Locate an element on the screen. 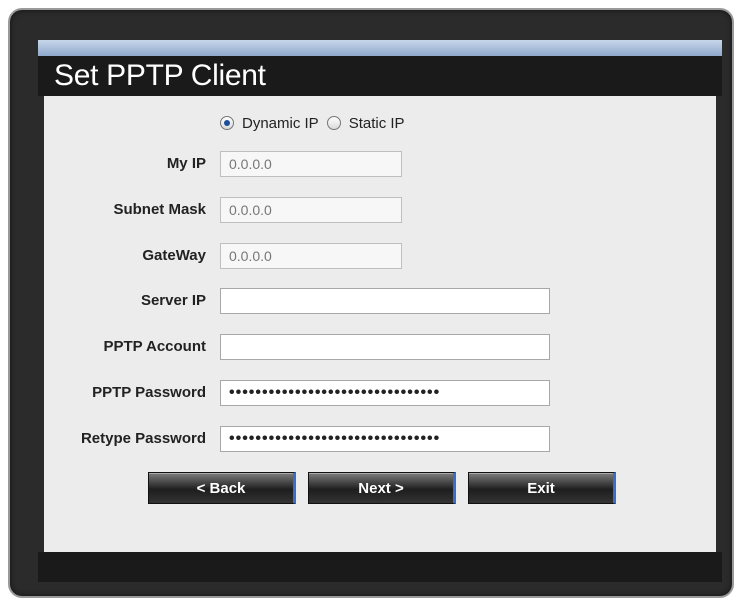 The height and width of the screenshot is (603, 744). my-ip-label: My IP is located at coordinates (186, 163).